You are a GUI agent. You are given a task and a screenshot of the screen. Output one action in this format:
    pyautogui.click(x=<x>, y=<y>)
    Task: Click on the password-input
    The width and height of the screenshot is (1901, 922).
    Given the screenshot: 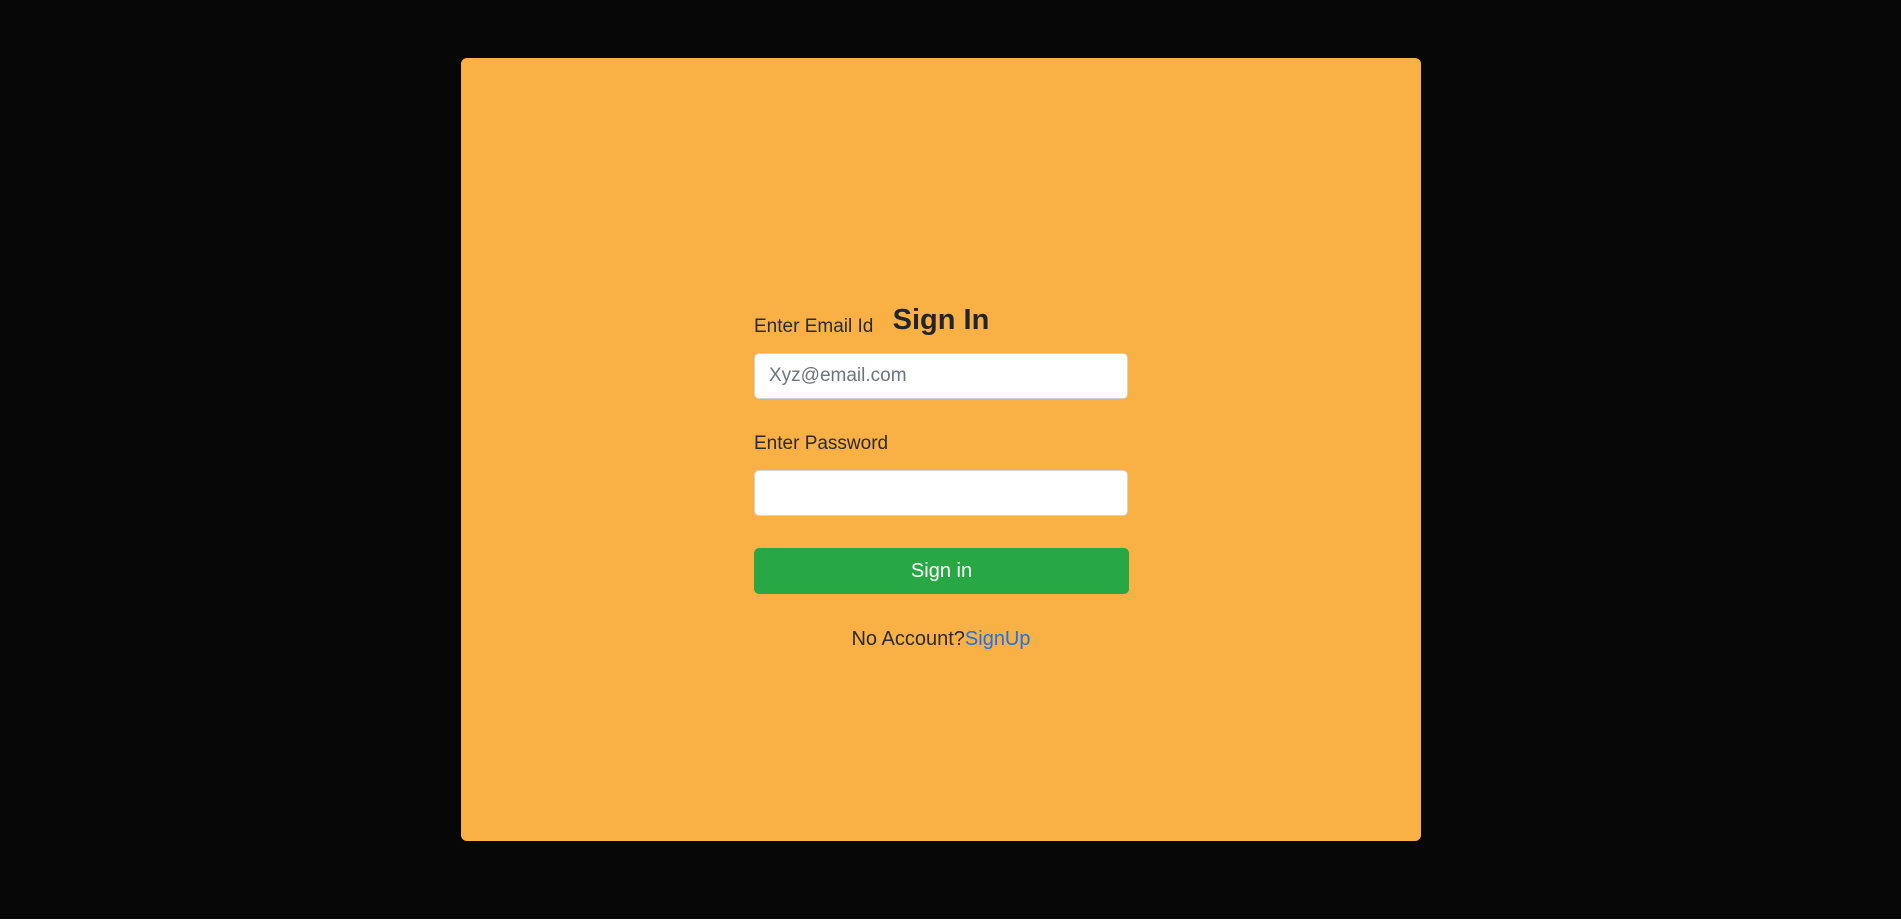 What is the action you would take?
    pyautogui.click(x=941, y=493)
    